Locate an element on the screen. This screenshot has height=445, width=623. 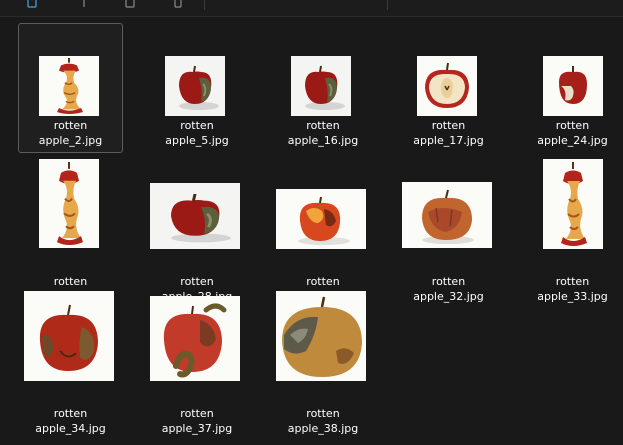
file-item: rottenapple_28.jpg is located at coordinates (197, 230).